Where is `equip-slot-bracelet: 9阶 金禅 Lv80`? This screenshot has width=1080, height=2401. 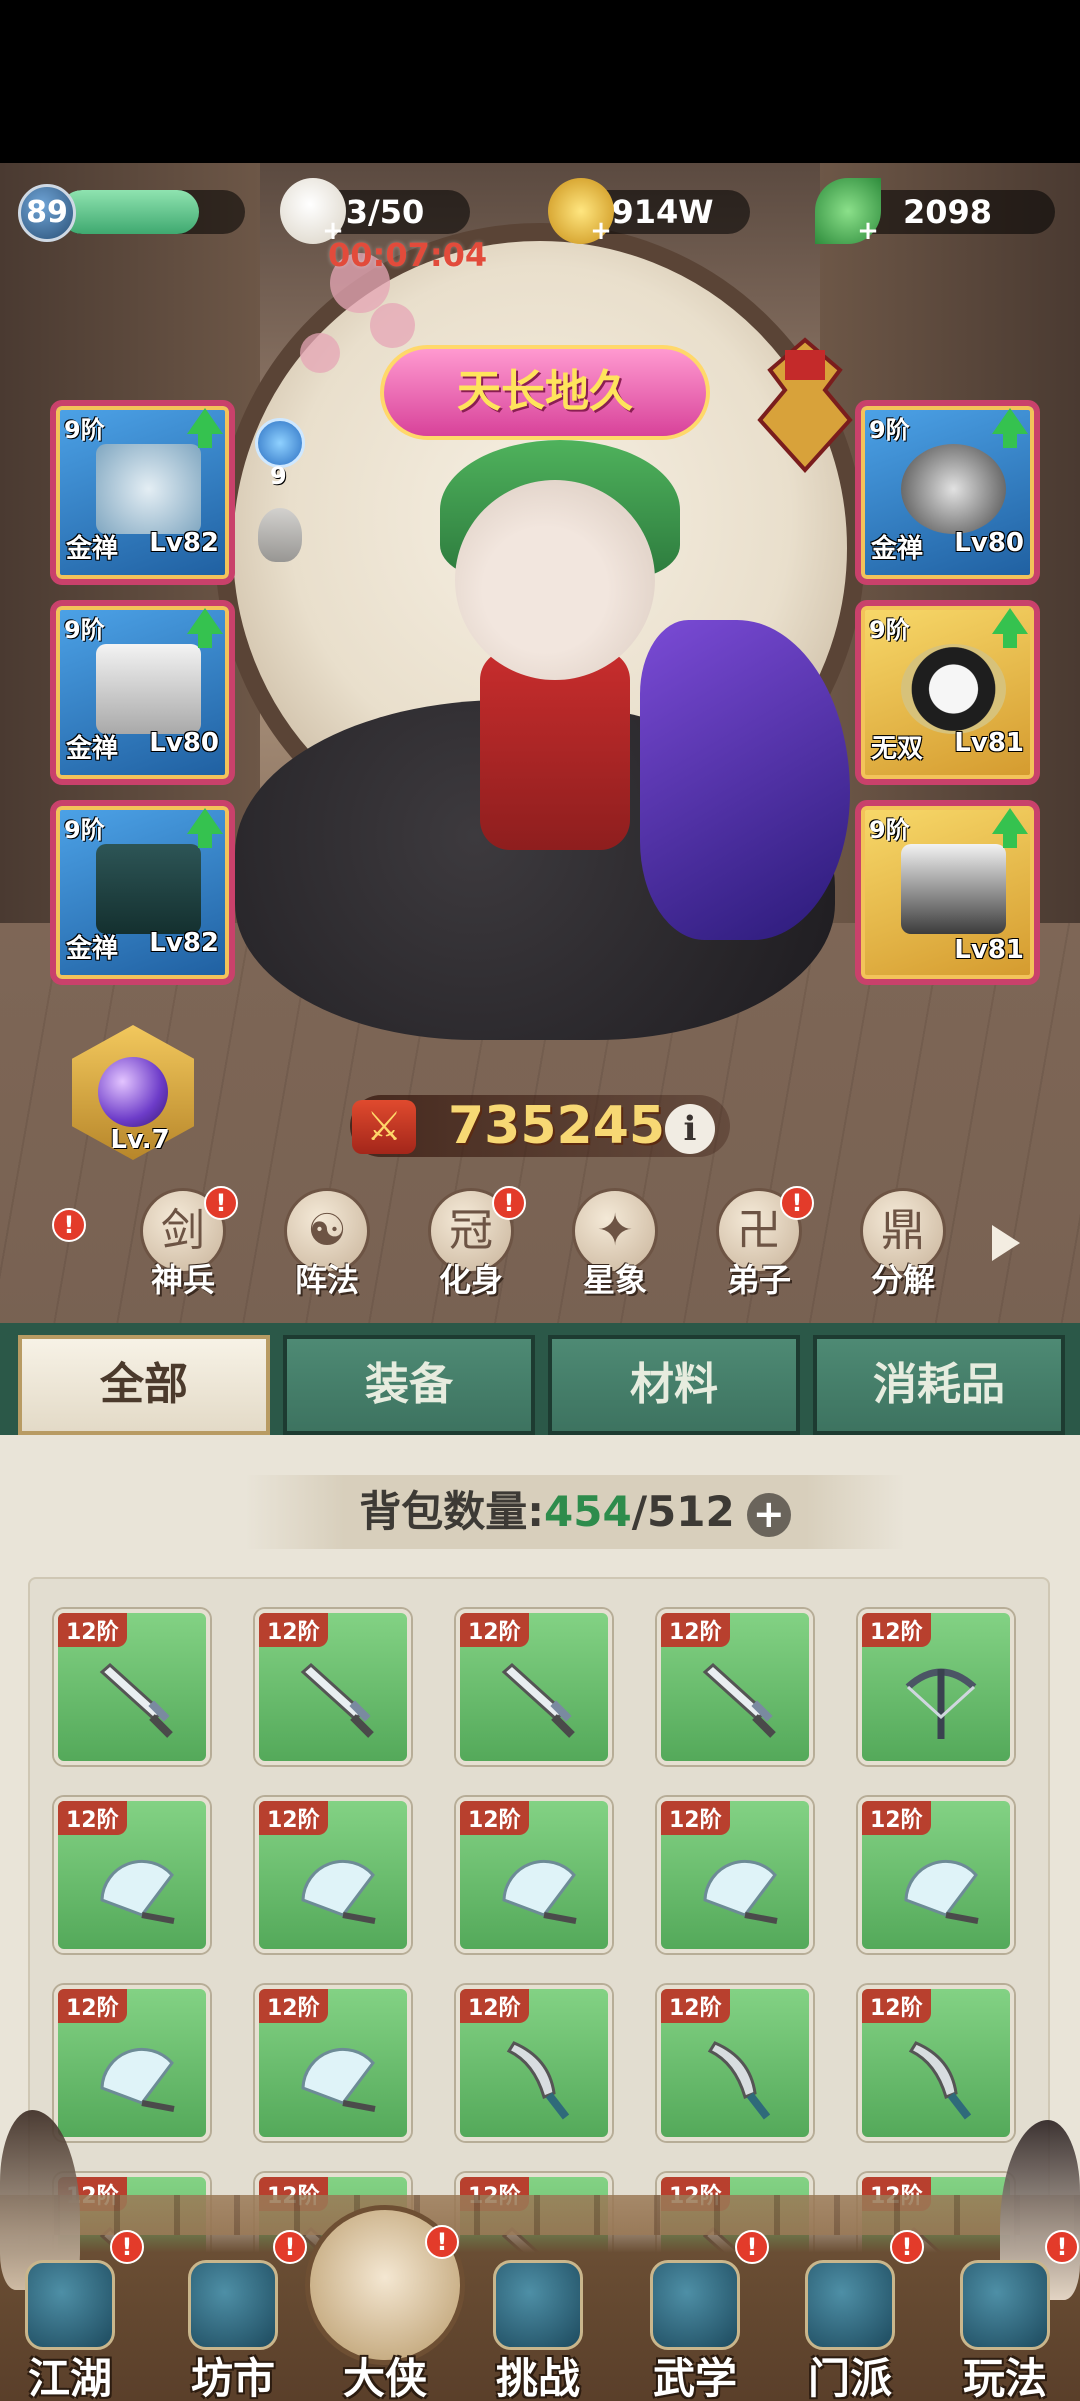 equip-slot-bracelet: 9阶 金禅 Lv80 is located at coordinates (947, 492).